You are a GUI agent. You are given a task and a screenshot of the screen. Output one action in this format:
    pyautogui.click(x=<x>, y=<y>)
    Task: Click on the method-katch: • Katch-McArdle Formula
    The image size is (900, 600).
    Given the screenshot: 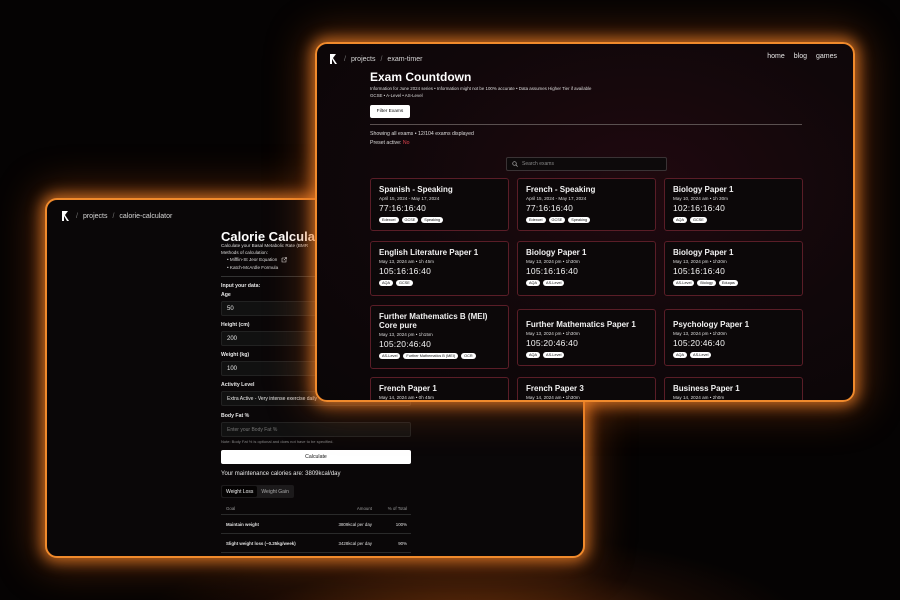 What is the action you would take?
    pyautogui.click(x=253, y=267)
    